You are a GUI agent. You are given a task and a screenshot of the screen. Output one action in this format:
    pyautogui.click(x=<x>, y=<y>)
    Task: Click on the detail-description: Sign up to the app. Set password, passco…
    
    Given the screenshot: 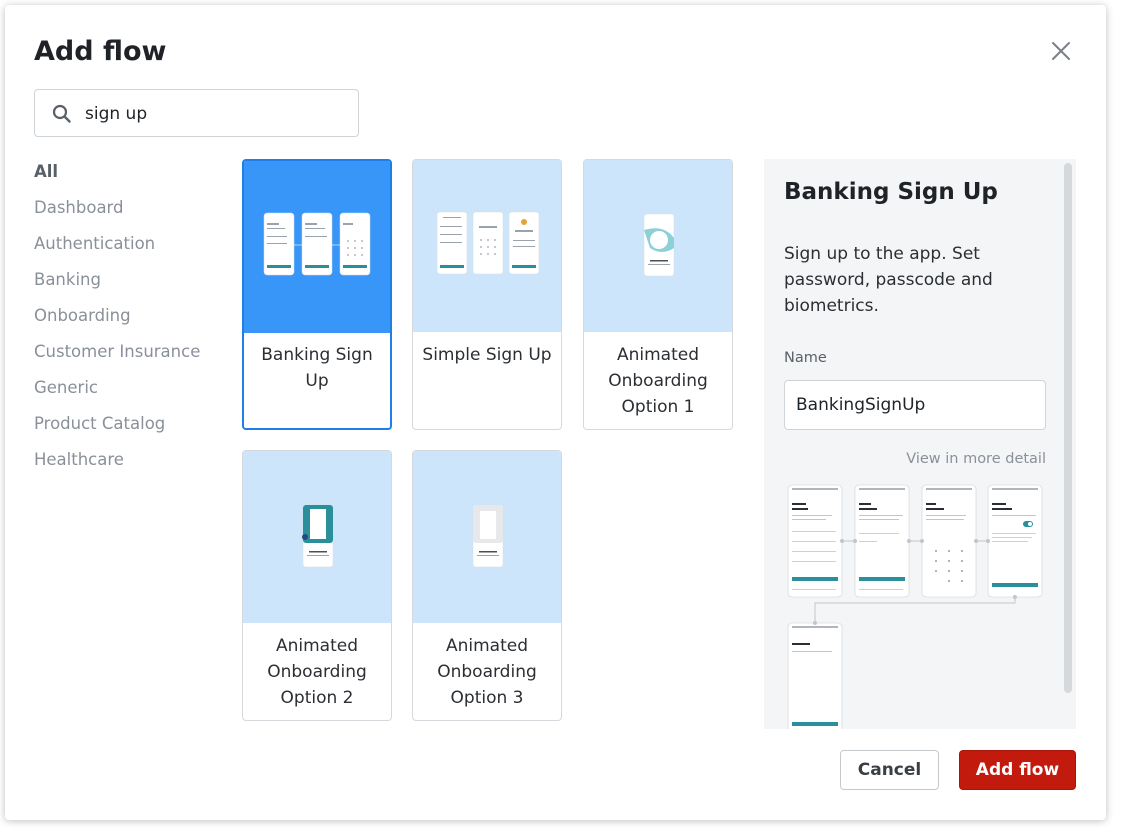 What is the action you would take?
    pyautogui.click(x=888, y=280)
    